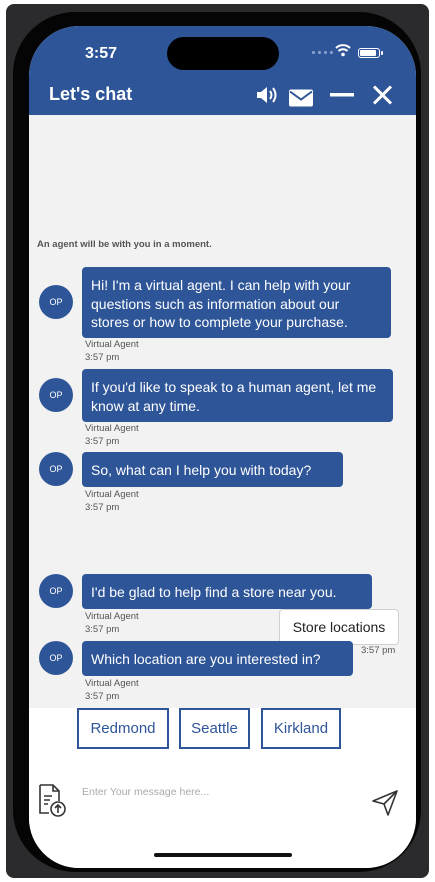 The width and height of the screenshot is (435, 882). Describe the element at coordinates (101, 53) in the screenshot. I see `status-time: 3:57` at that location.